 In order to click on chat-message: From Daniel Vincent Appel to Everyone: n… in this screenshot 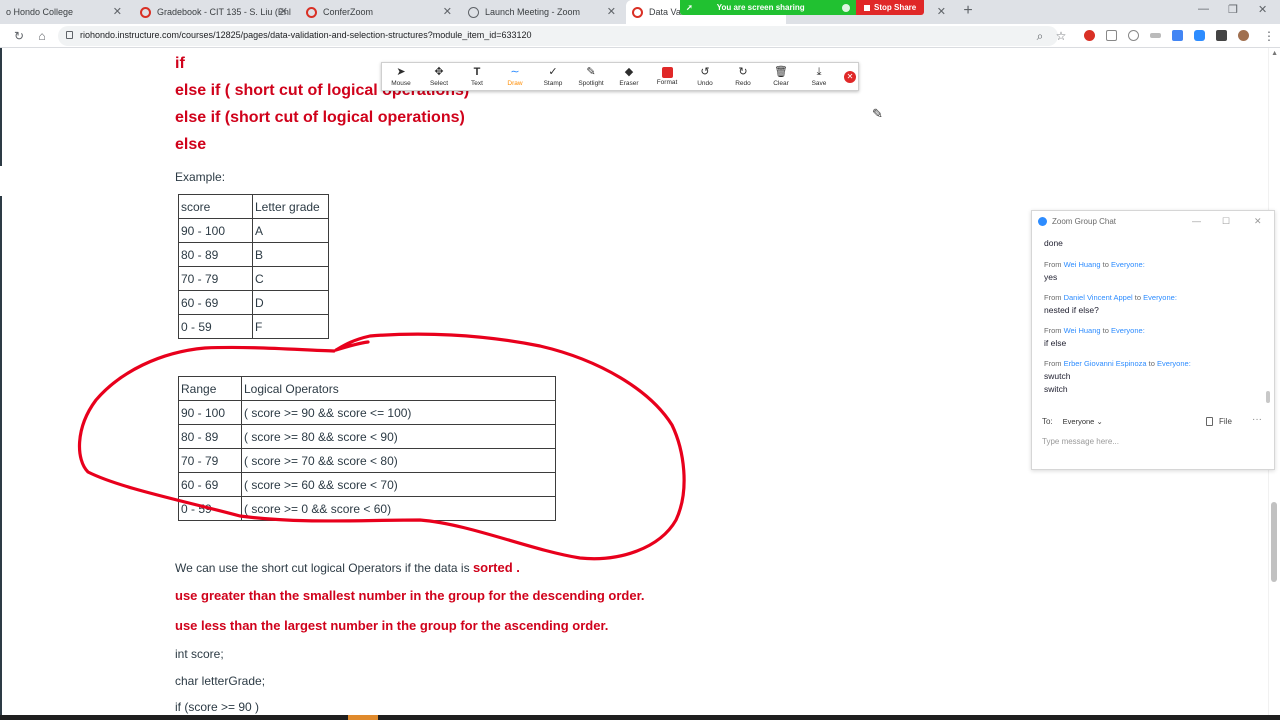, I will do `click(1154, 304)`.